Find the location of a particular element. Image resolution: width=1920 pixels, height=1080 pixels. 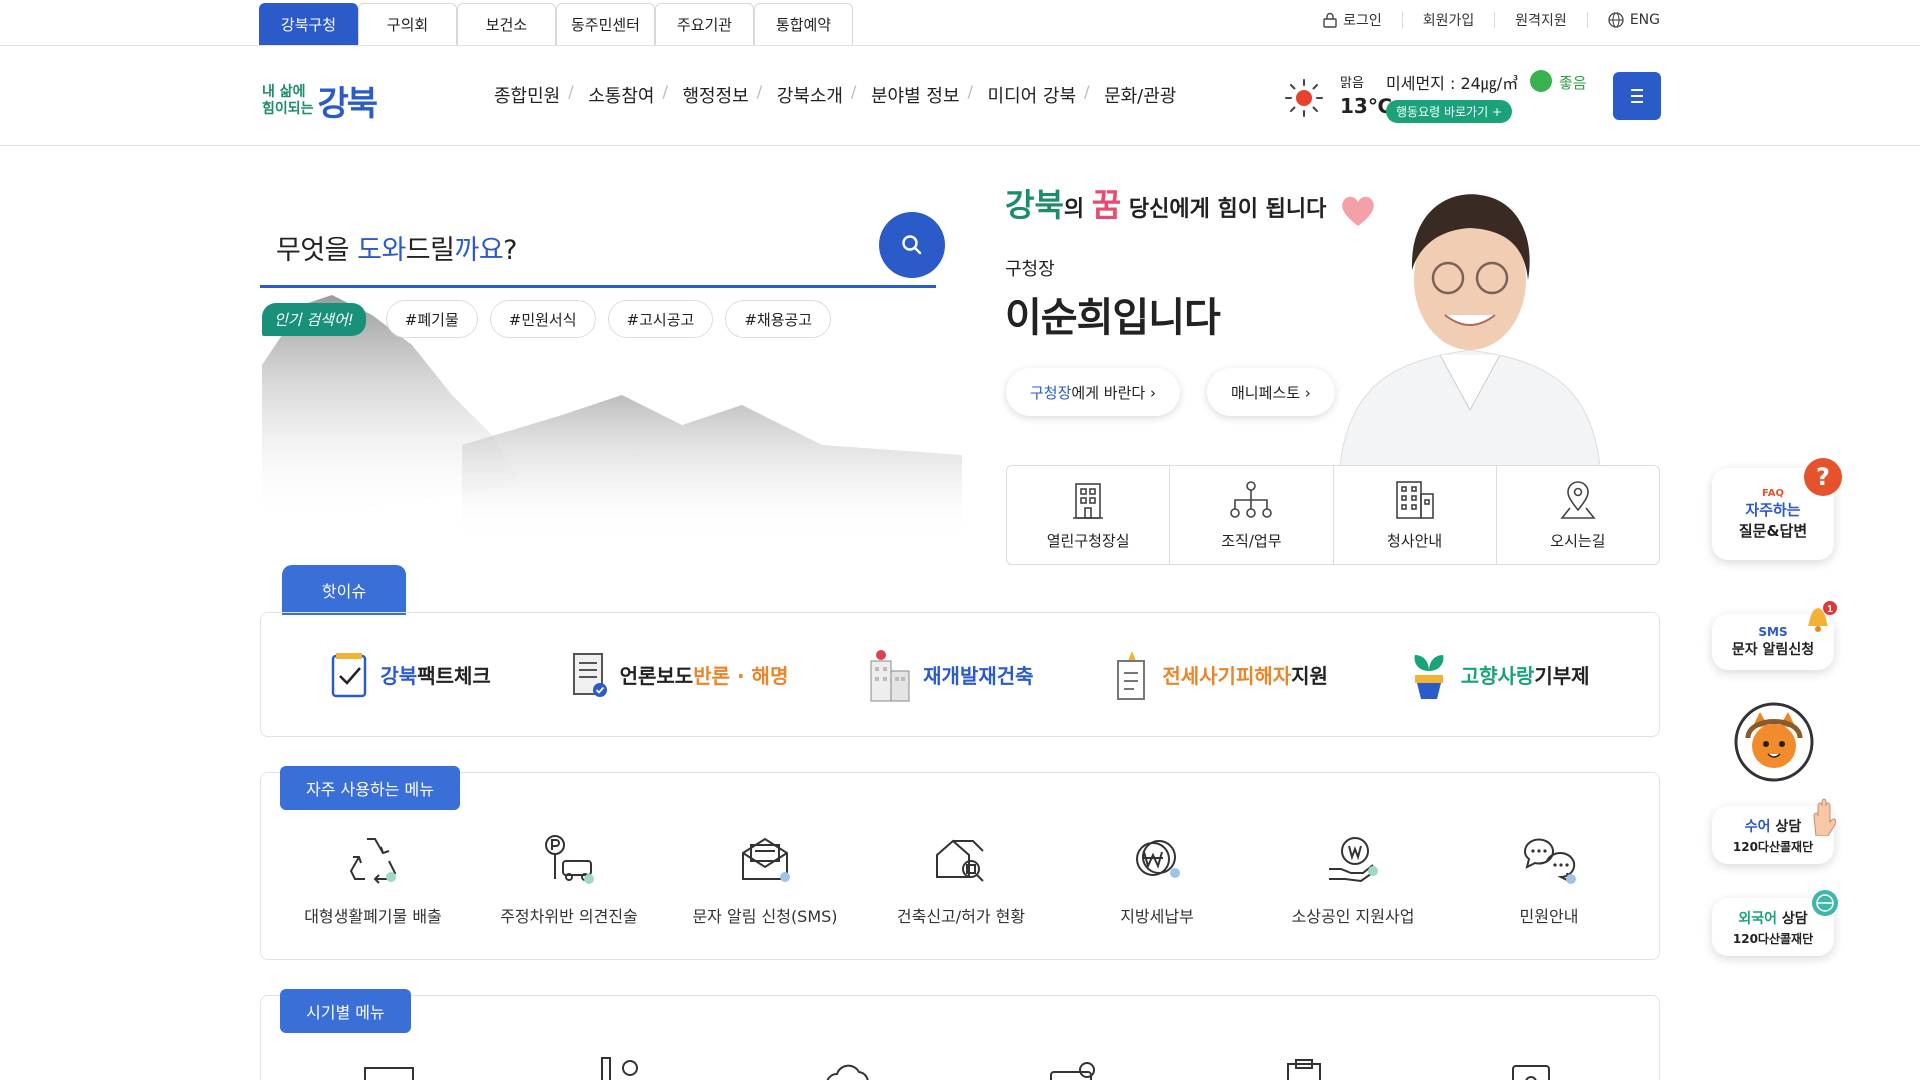

document-check-icon is located at coordinates (589, 674).